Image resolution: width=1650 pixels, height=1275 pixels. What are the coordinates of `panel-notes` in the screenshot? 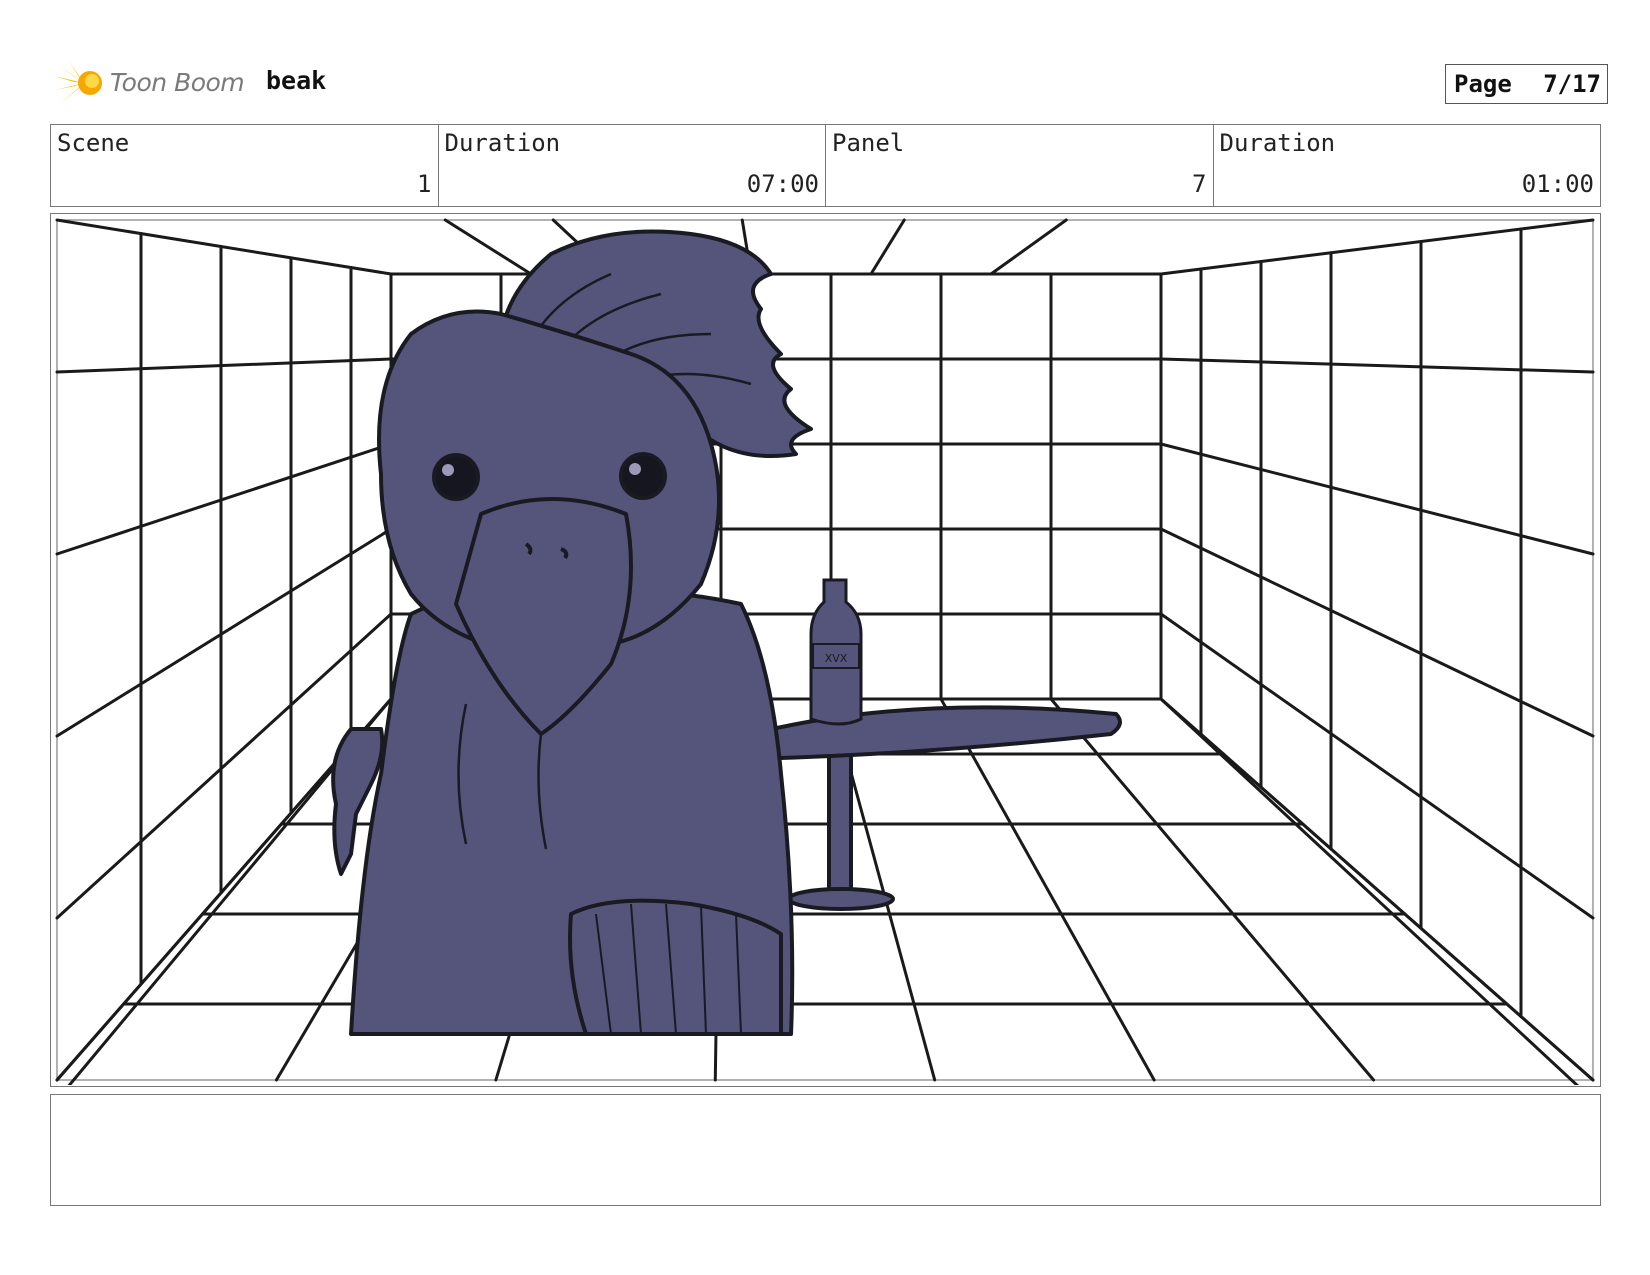 It's located at (825, 1150).